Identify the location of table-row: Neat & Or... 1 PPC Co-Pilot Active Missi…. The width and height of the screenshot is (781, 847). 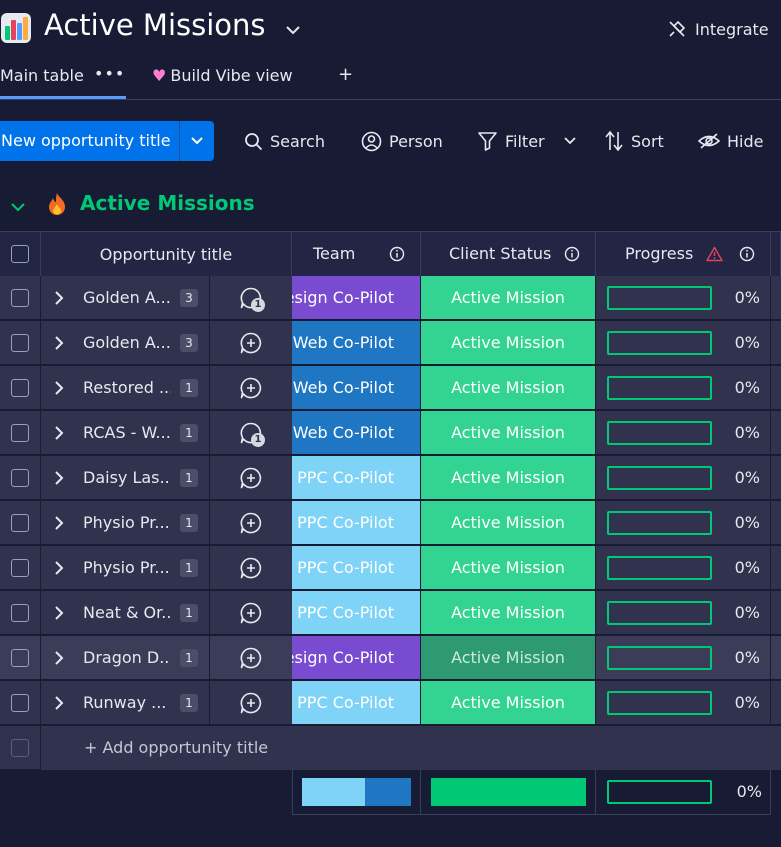
(390, 613).